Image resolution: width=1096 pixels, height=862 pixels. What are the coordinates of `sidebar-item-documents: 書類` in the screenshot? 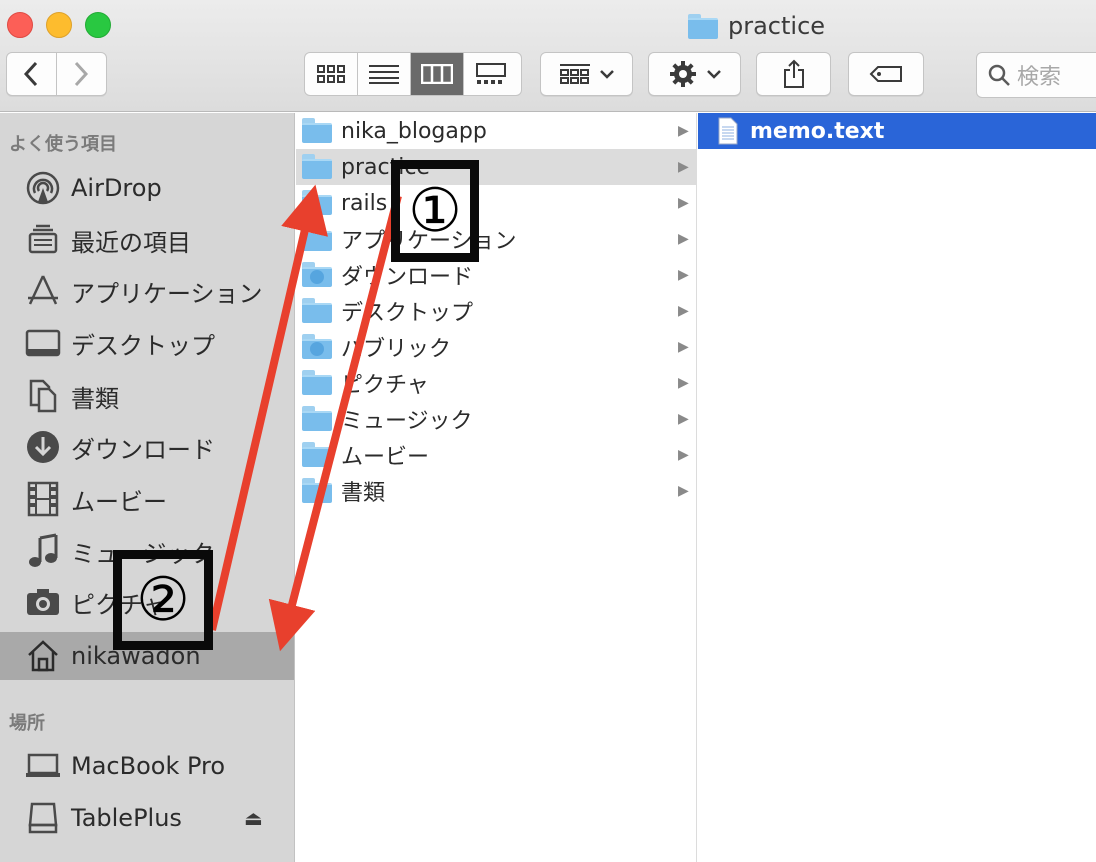 It's located at (147, 396).